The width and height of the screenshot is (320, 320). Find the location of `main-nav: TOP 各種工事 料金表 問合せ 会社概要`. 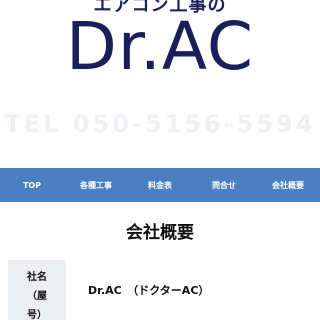

main-nav: TOP 各種工事 料金表 問合せ 会社概要 is located at coordinates (160, 185).